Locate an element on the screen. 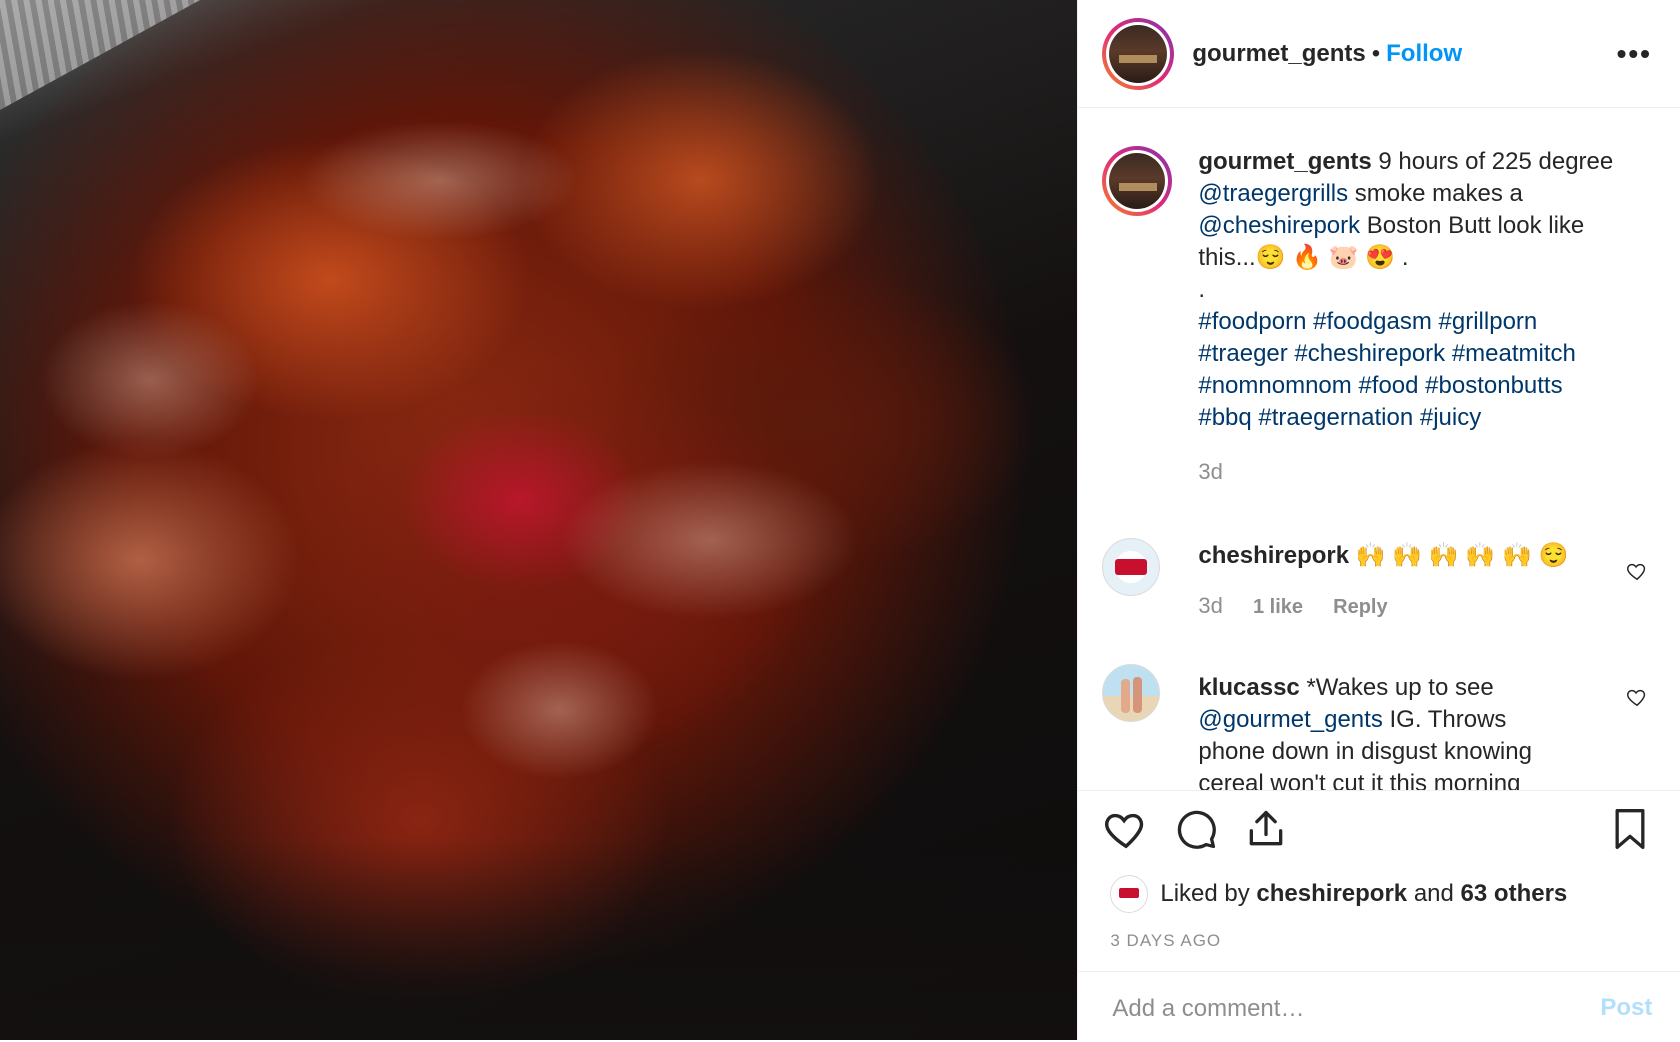  comment-input is located at coordinates (1332, 1009).